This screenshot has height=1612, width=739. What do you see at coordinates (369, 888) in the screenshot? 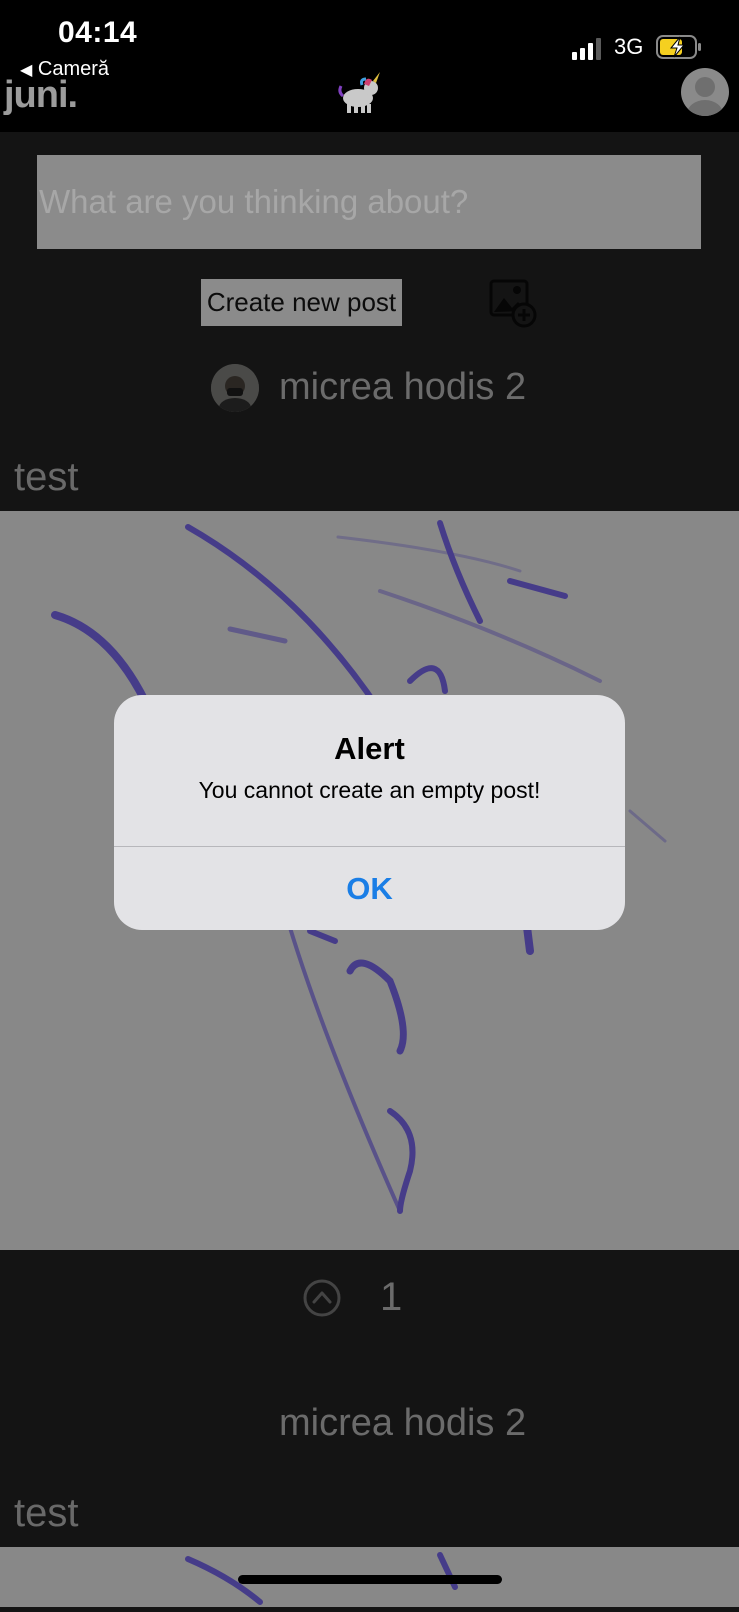
I see `alert-ok-button: OK` at bounding box center [369, 888].